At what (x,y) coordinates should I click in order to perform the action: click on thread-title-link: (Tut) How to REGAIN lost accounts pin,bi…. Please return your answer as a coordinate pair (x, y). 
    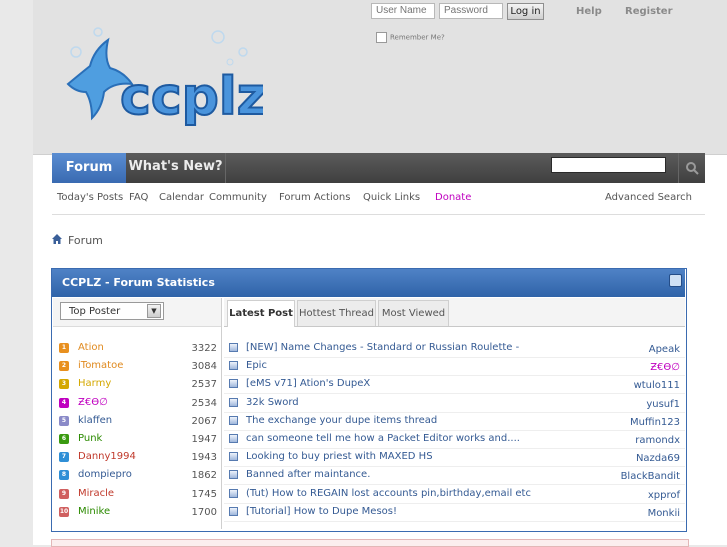
    Looking at the image, I should click on (388, 493).